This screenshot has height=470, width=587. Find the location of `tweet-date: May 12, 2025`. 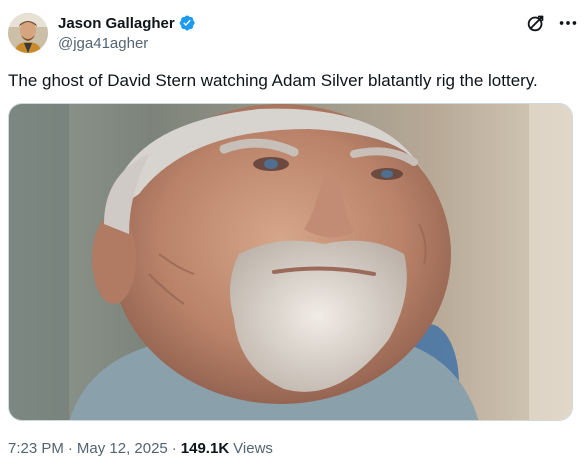

tweet-date: May 12, 2025 is located at coordinates (122, 448).